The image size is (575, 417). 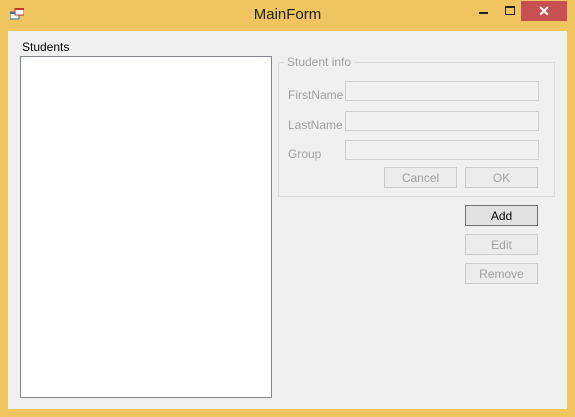 What do you see at coordinates (420, 177) in the screenshot?
I see `cancel-button: Cancel` at bounding box center [420, 177].